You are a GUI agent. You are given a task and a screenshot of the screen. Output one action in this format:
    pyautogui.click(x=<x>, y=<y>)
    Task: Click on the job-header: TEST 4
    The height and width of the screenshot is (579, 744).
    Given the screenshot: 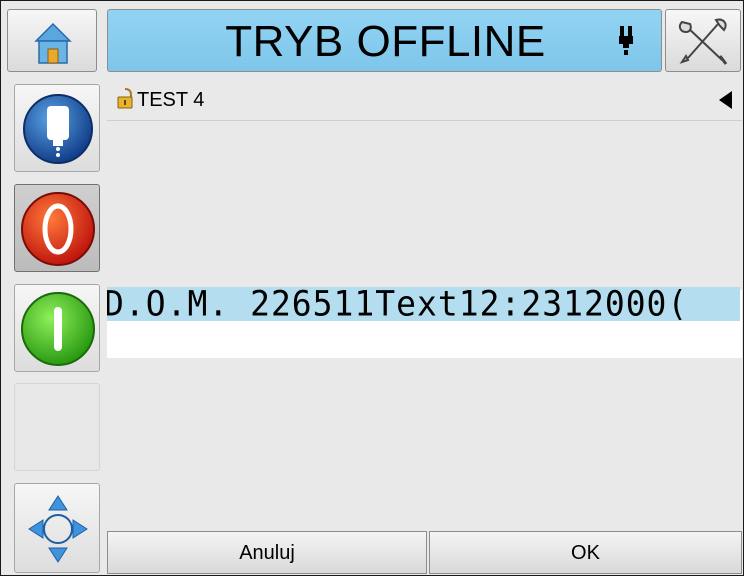 What is the action you would take?
    pyautogui.click(x=424, y=100)
    